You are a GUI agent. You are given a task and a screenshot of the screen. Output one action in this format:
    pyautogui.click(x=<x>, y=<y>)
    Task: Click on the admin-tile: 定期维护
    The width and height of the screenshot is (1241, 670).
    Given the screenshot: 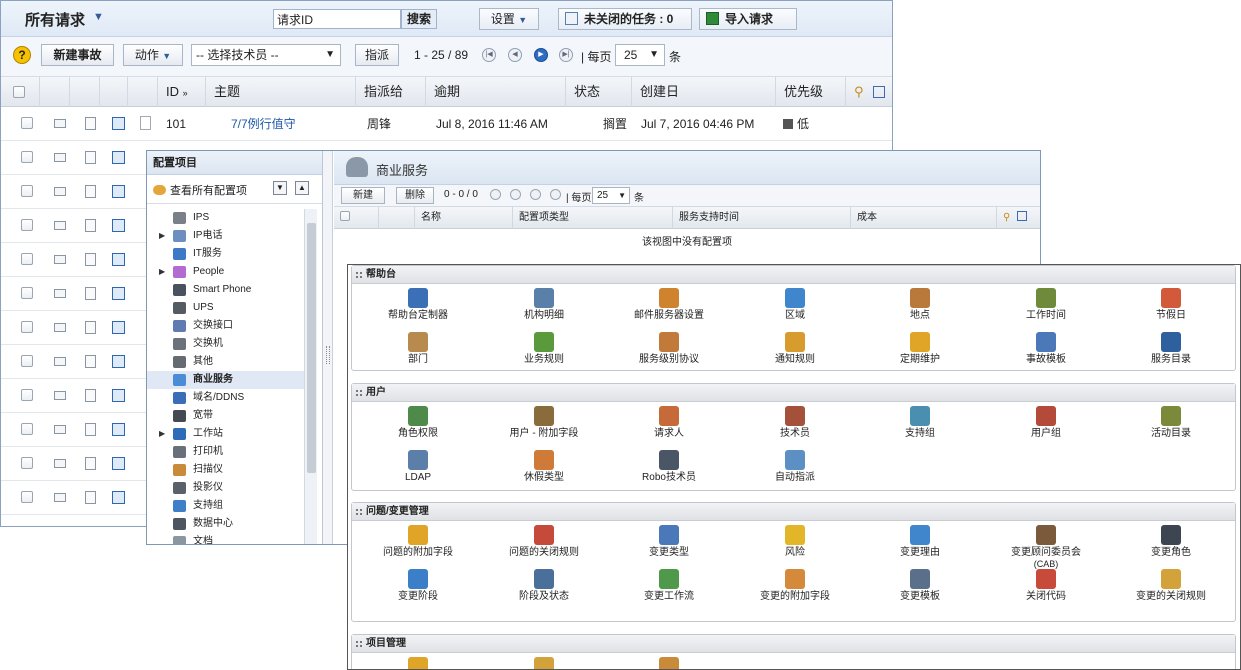 What is the action you would take?
    pyautogui.click(x=920, y=349)
    